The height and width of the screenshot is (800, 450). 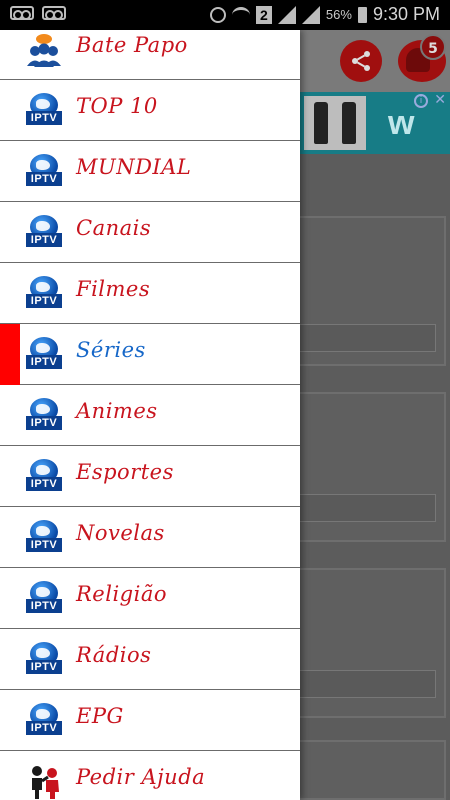 I want to click on menu-item-label: Pedir Ajuda, so click(x=141, y=777).